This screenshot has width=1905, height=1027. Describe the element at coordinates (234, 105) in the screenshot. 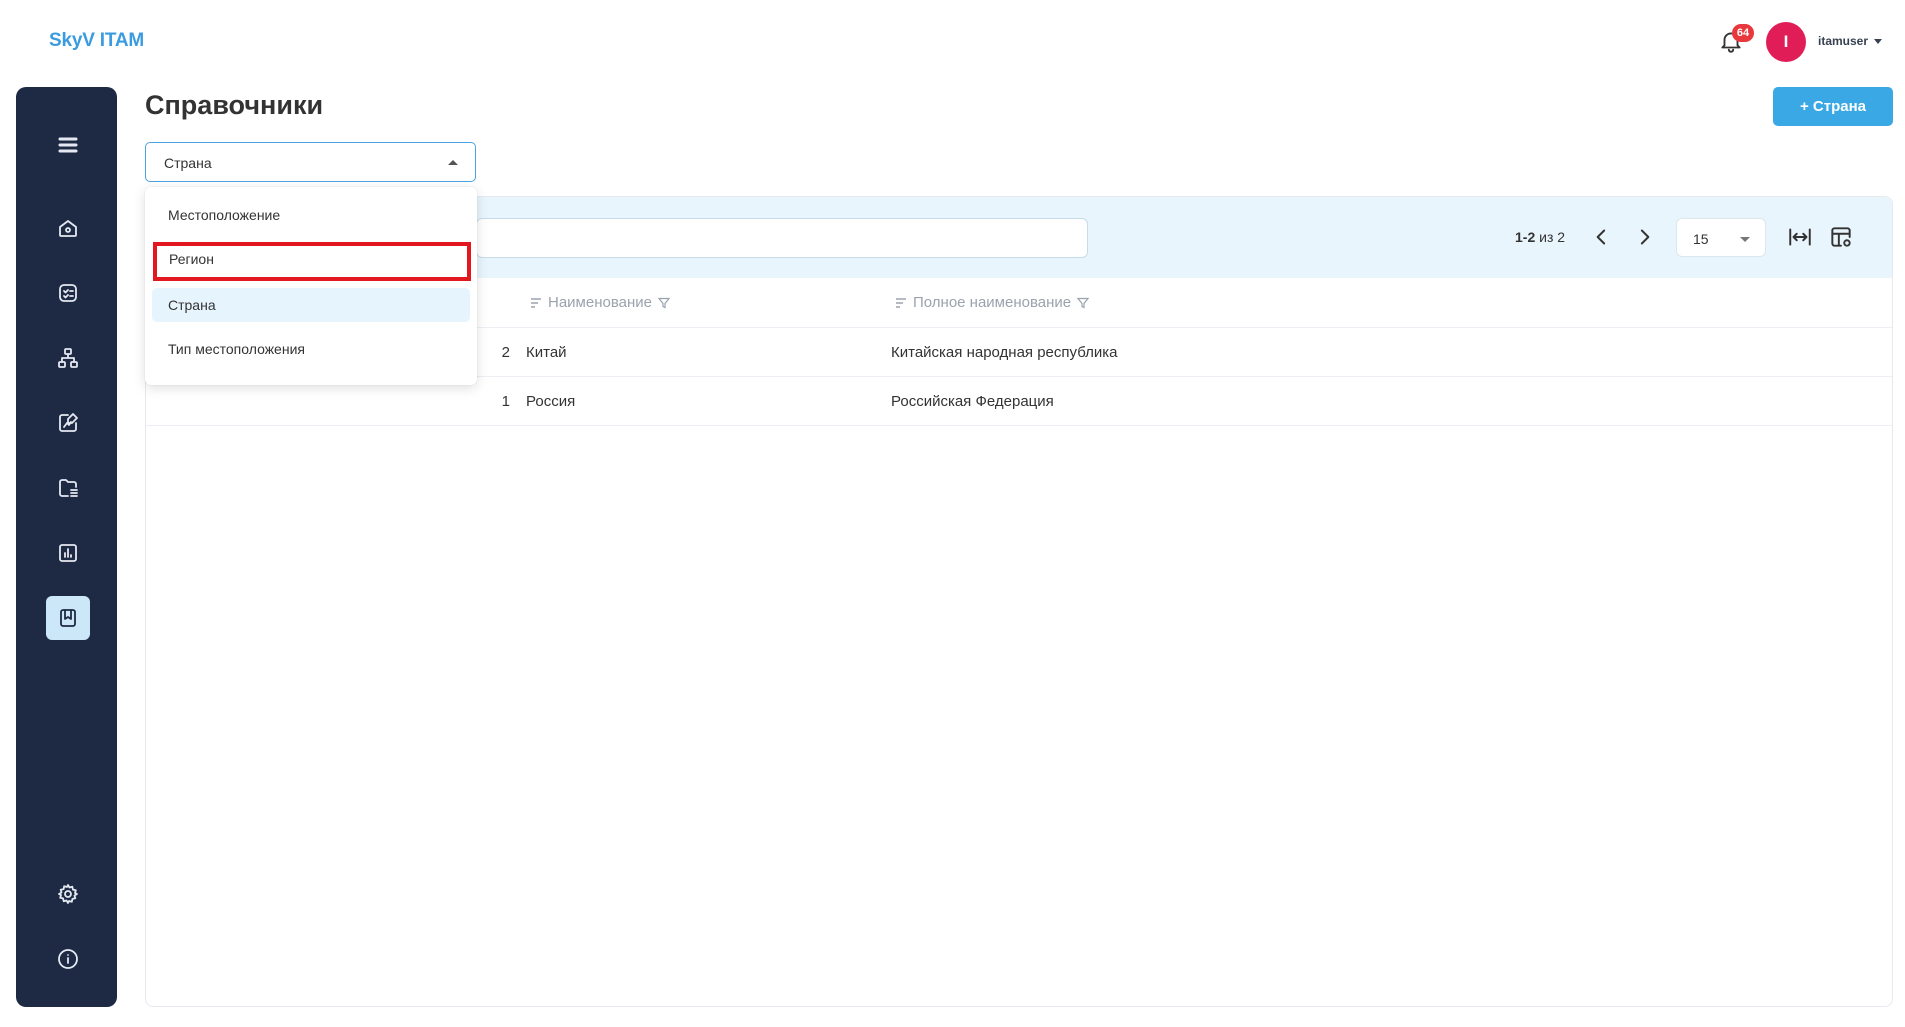

I see `page-title: Справочники` at that location.